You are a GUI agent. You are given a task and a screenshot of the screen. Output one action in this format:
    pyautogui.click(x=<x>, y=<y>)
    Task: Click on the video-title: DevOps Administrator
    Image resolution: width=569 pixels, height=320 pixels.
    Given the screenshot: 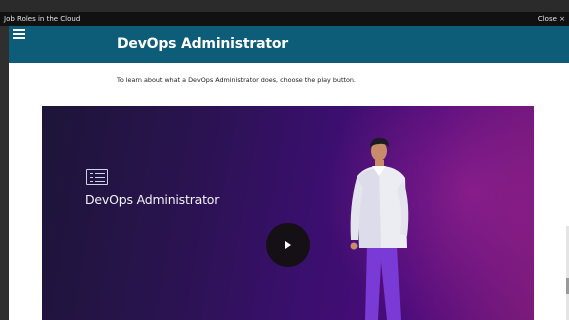 What is the action you would take?
    pyautogui.click(x=152, y=199)
    